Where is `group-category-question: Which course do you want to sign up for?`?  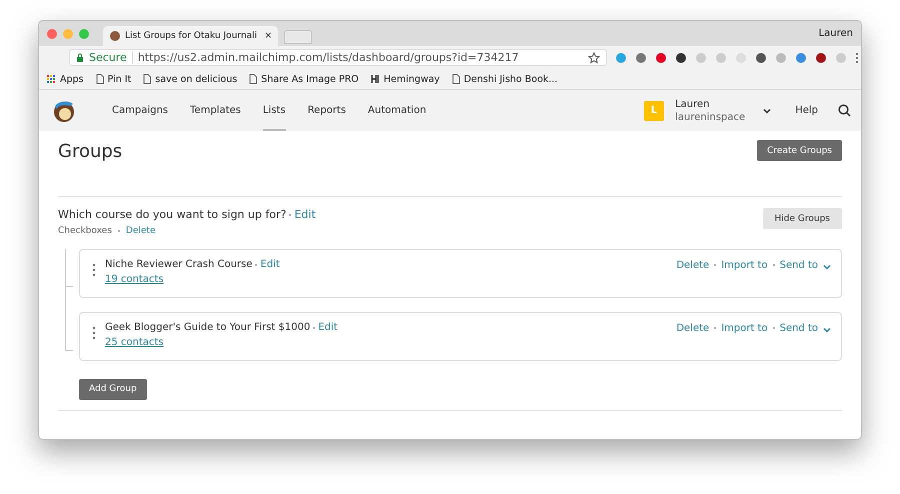 group-category-question: Which course do you want to sign up for? is located at coordinates (172, 214).